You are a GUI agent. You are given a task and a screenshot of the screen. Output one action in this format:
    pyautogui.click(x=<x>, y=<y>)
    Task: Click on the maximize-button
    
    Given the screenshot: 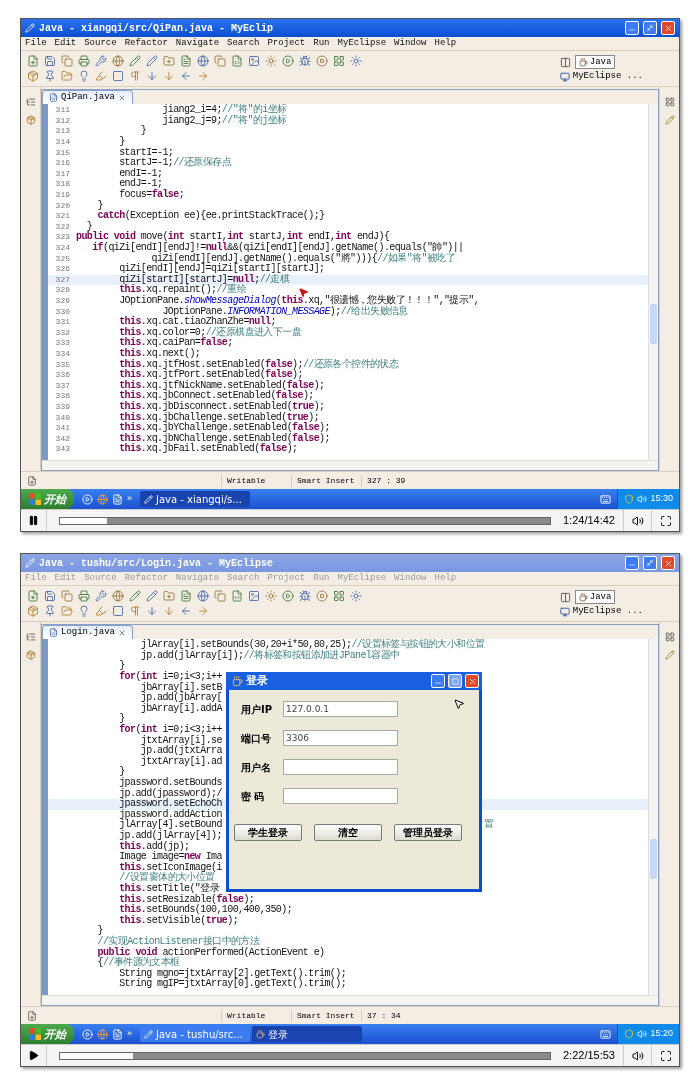 What is the action you would take?
    pyautogui.click(x=455, y=681)
    